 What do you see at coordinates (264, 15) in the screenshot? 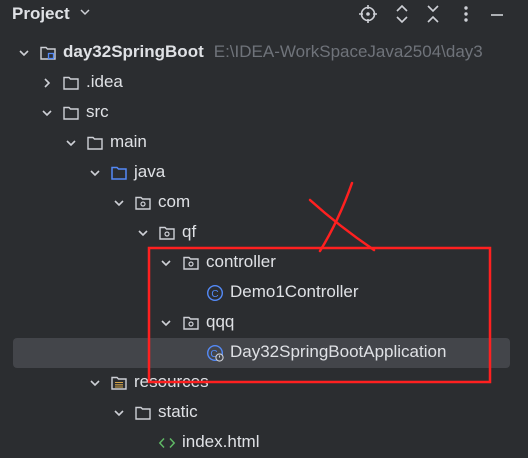
I see `project-tool-window-header: Project` at bounding box center [264, 15].